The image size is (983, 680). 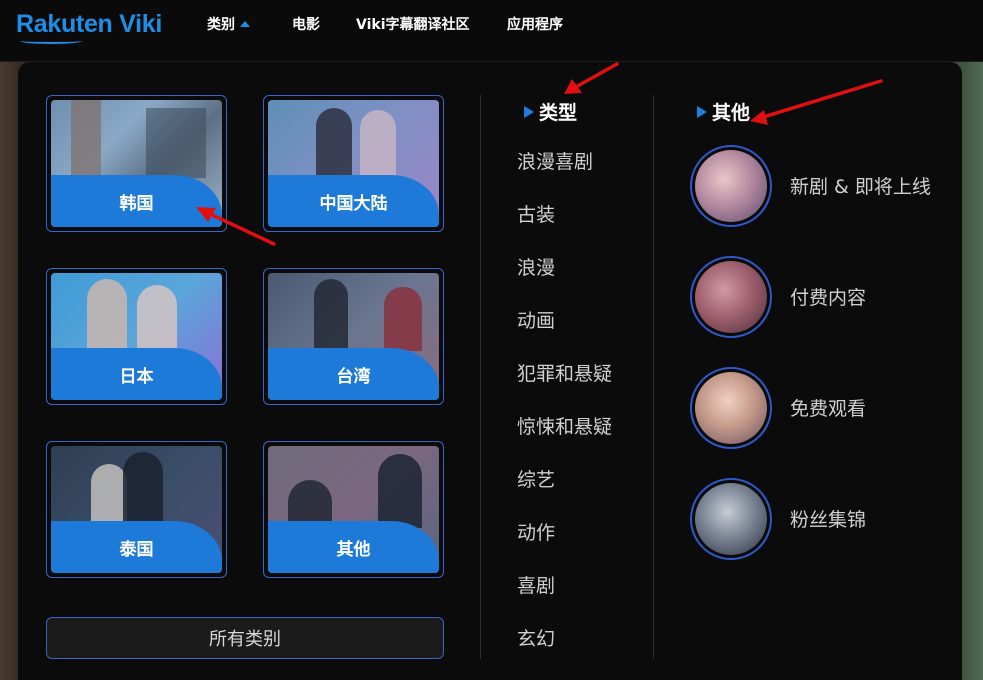 What do you see at coordinates (221, 25) in the screenshot?
I see `nav-categories-label: 类别` at bounding box center [221, 25].